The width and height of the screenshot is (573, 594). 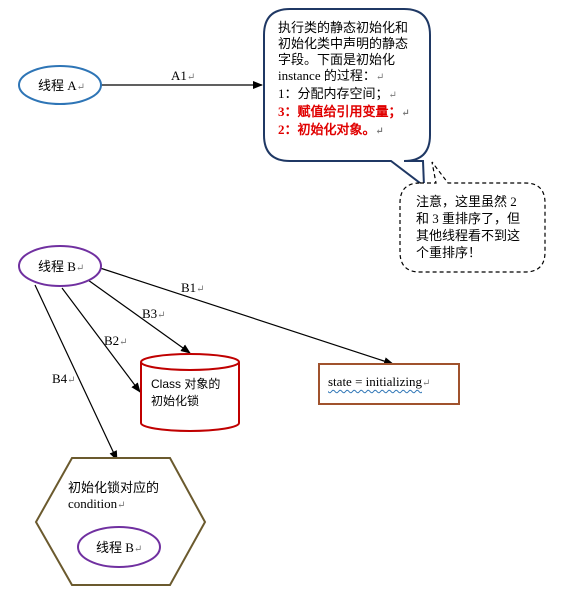 I want to click on note-line: 个重排序！, so click(x=449, y=252).